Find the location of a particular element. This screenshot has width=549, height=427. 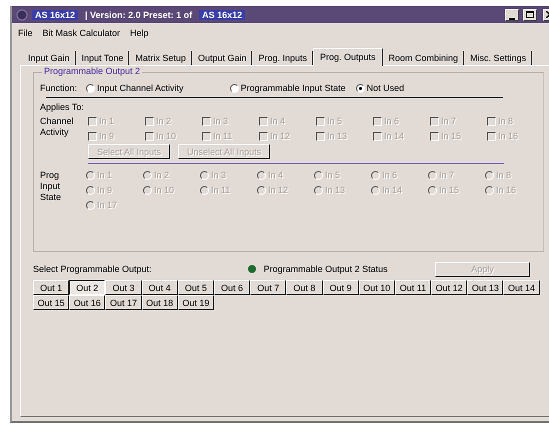

output-button: Out 18 is located at coordinates (160, 302).